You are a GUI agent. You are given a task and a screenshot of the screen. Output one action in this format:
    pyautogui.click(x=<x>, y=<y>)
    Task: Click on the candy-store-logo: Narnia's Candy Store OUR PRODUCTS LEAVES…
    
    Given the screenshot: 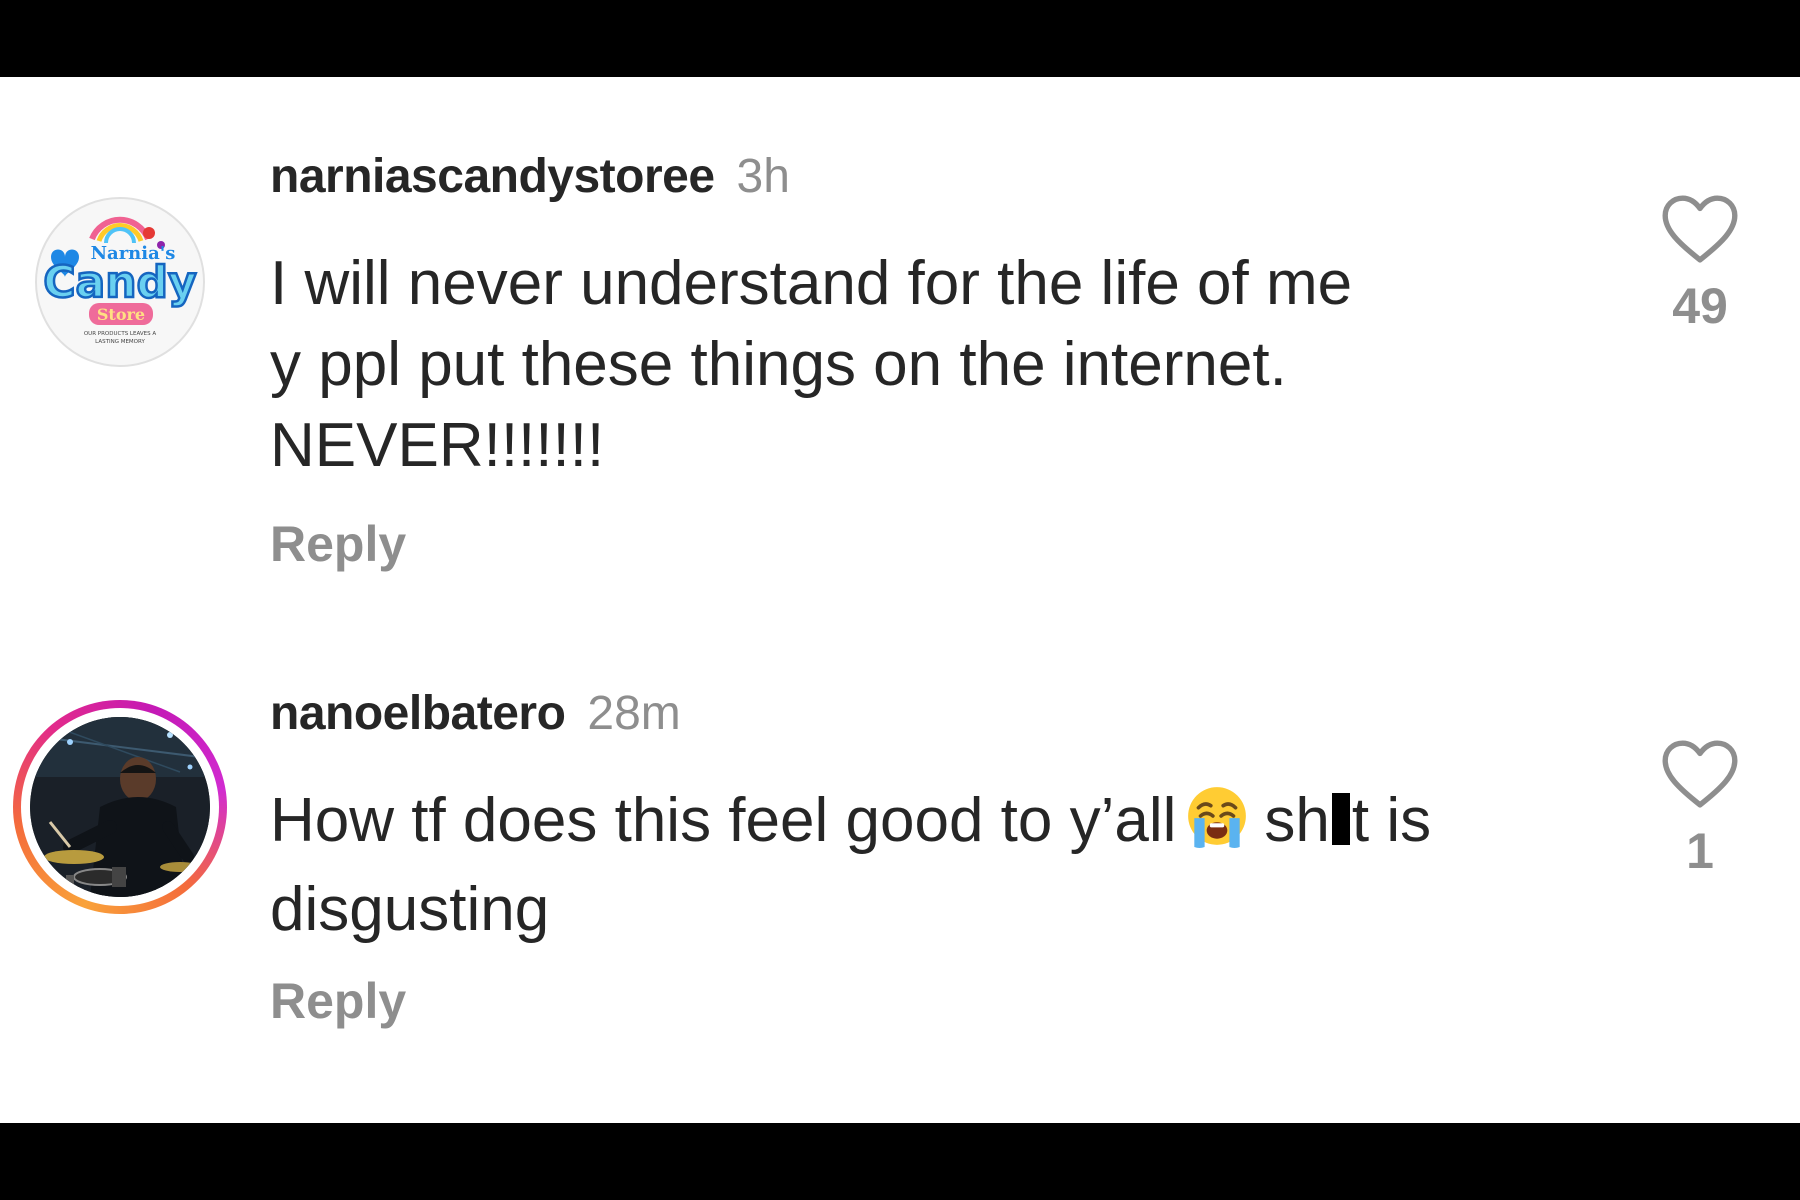 What is the action you would take?
    pyautogui.click(x=120, y=282)
    